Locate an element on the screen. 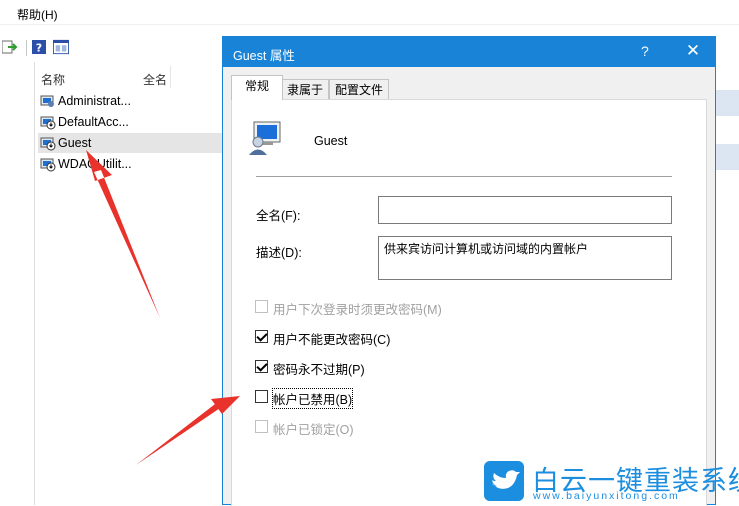 The height and width of the screenshot is (506, 739). description-label: 描述(D): is located at coordinates (279, 253).